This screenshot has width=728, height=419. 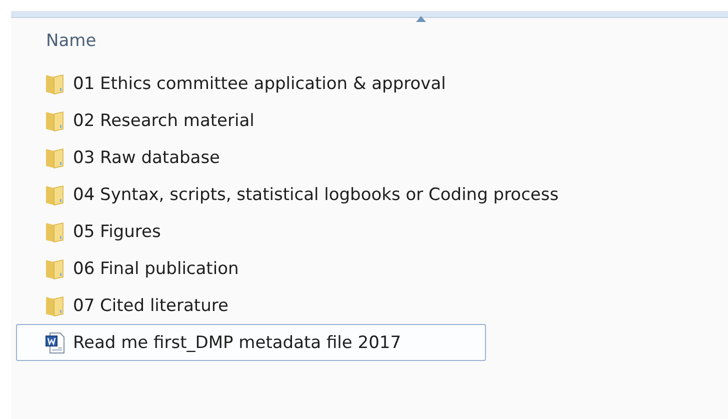 What do you see at coordinates (369, 41) in the screenshot?
I see `column-header: Name` at bounding box center [369, 41].